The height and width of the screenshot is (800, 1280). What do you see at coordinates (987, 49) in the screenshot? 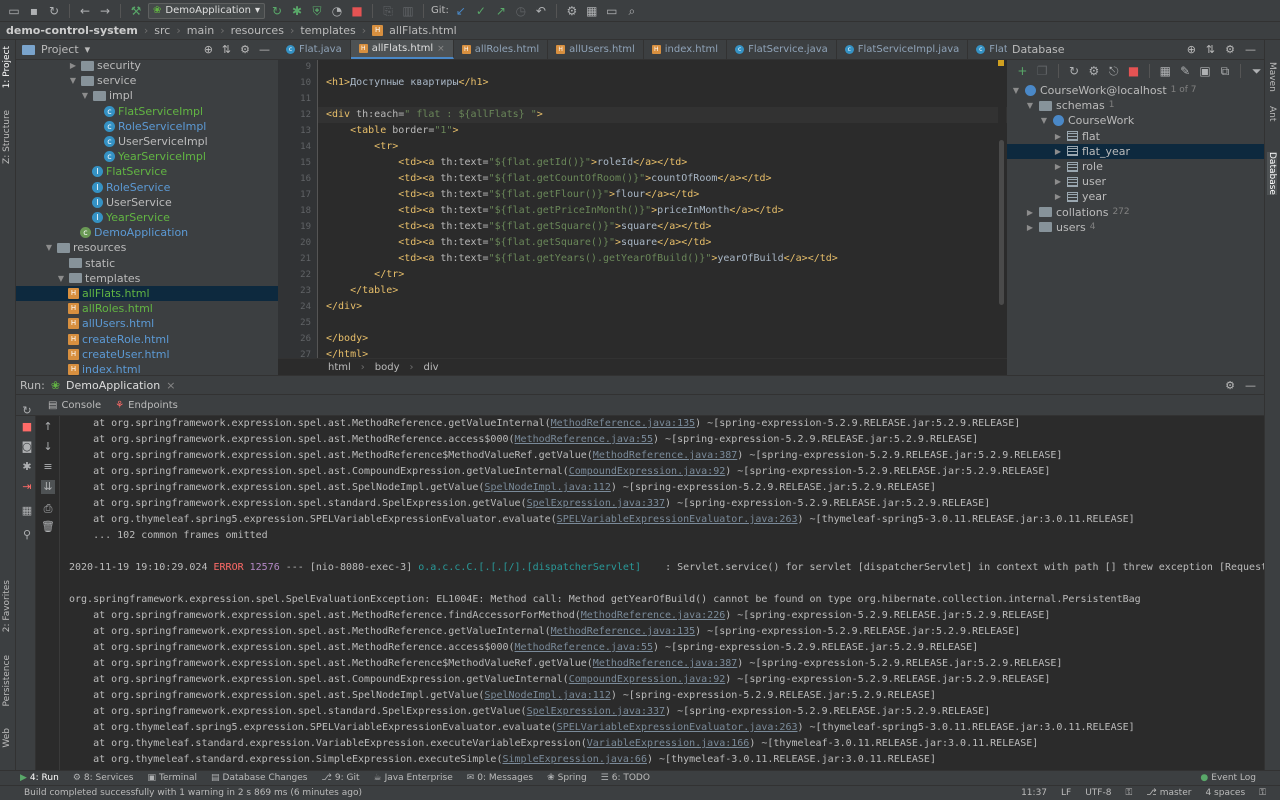
I see `editor-tab: cFlatController.ja` at bounding box center [987, 49].